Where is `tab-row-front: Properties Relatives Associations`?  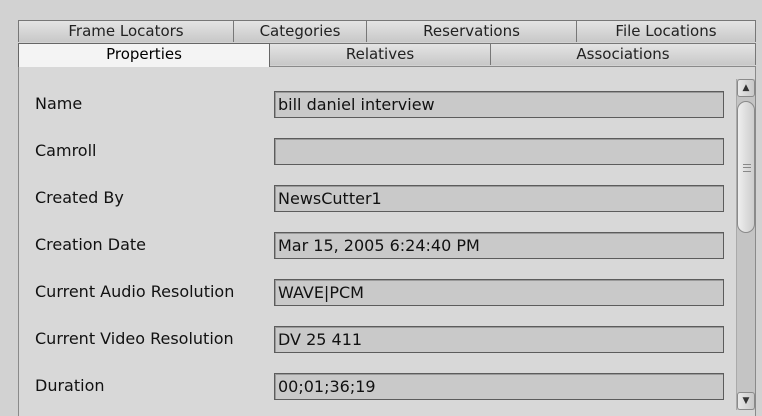
tab-row-front: Properties Relatives Associations is located at coordinates (387, 55).